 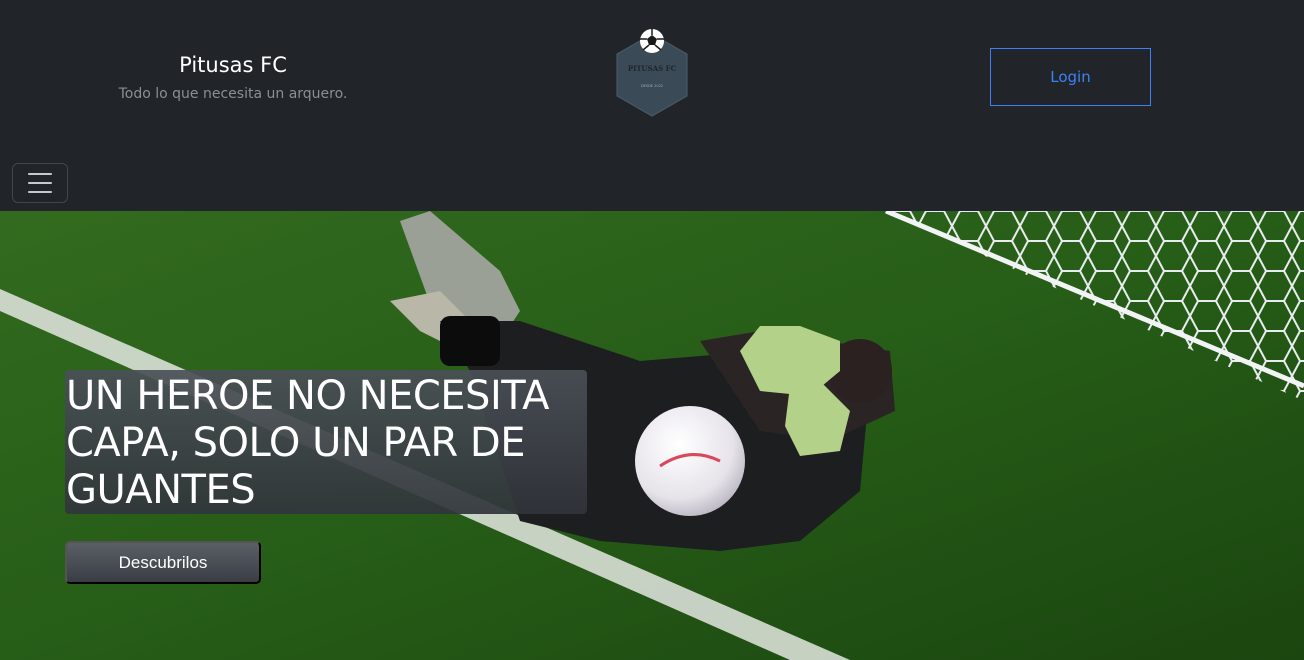 I want to click on logo-subtext: DESDE 2022, so click(x=652, y=86).